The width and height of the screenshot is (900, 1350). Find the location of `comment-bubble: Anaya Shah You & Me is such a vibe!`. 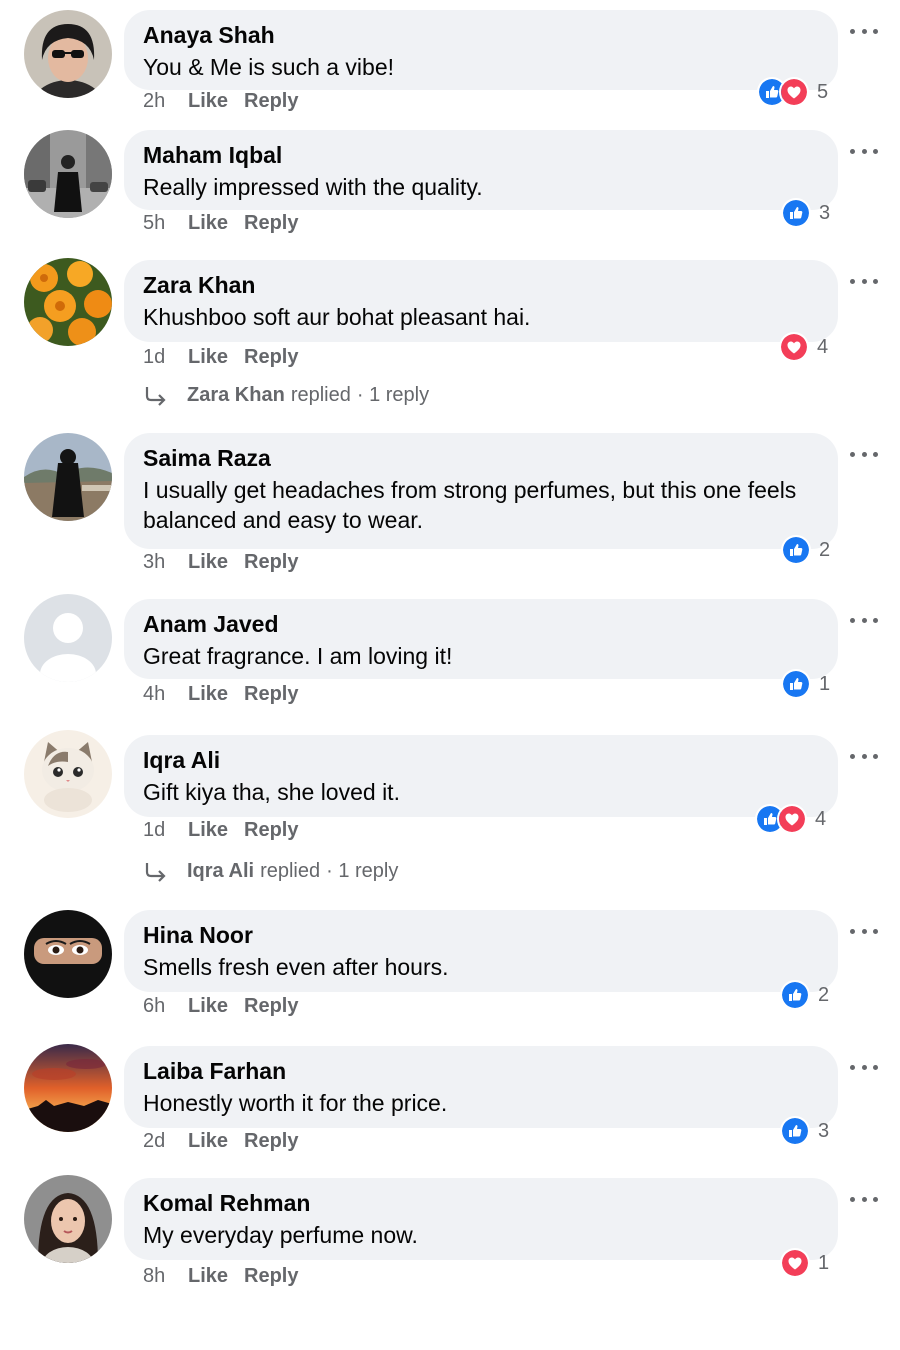

comment-bubble: Anaya Shah You & Me is such a vibe! is located at coordinates (481, 50).